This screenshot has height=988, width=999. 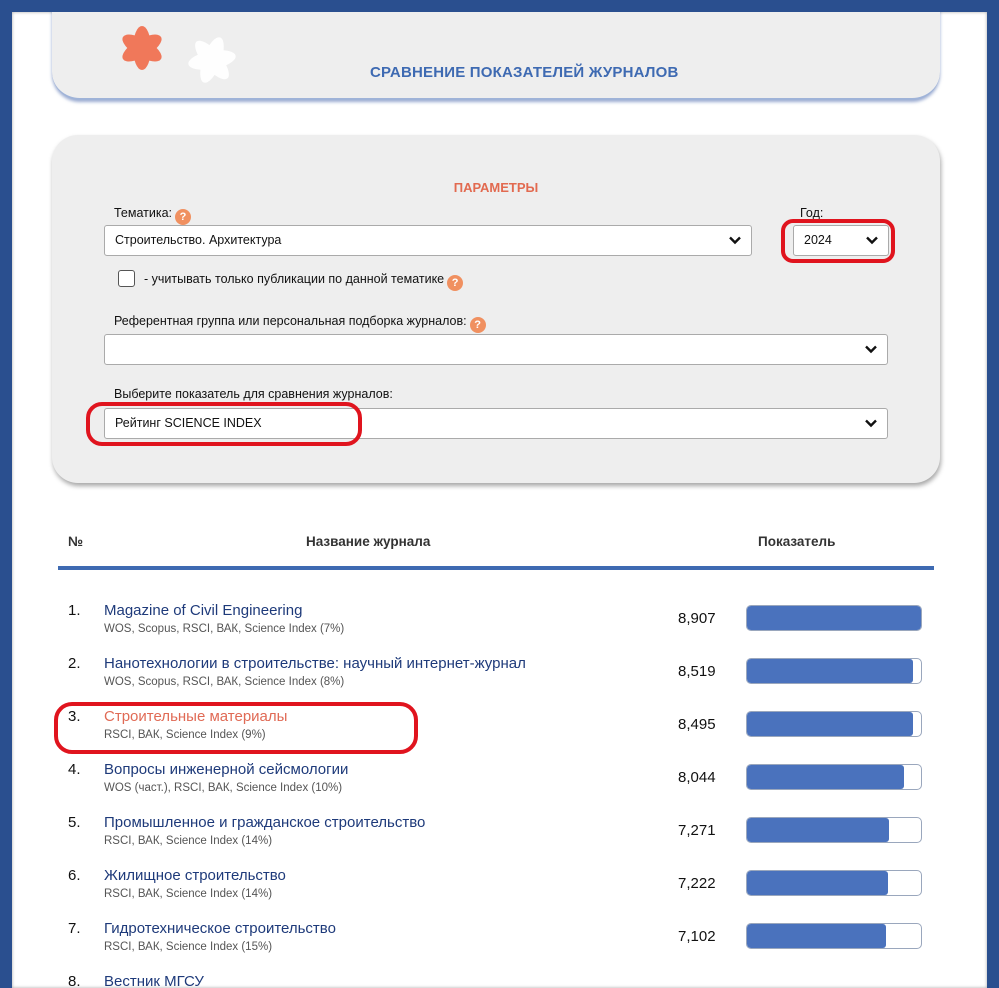 I want to click on indicator-value: 7,222, so click(x=697, y=883).